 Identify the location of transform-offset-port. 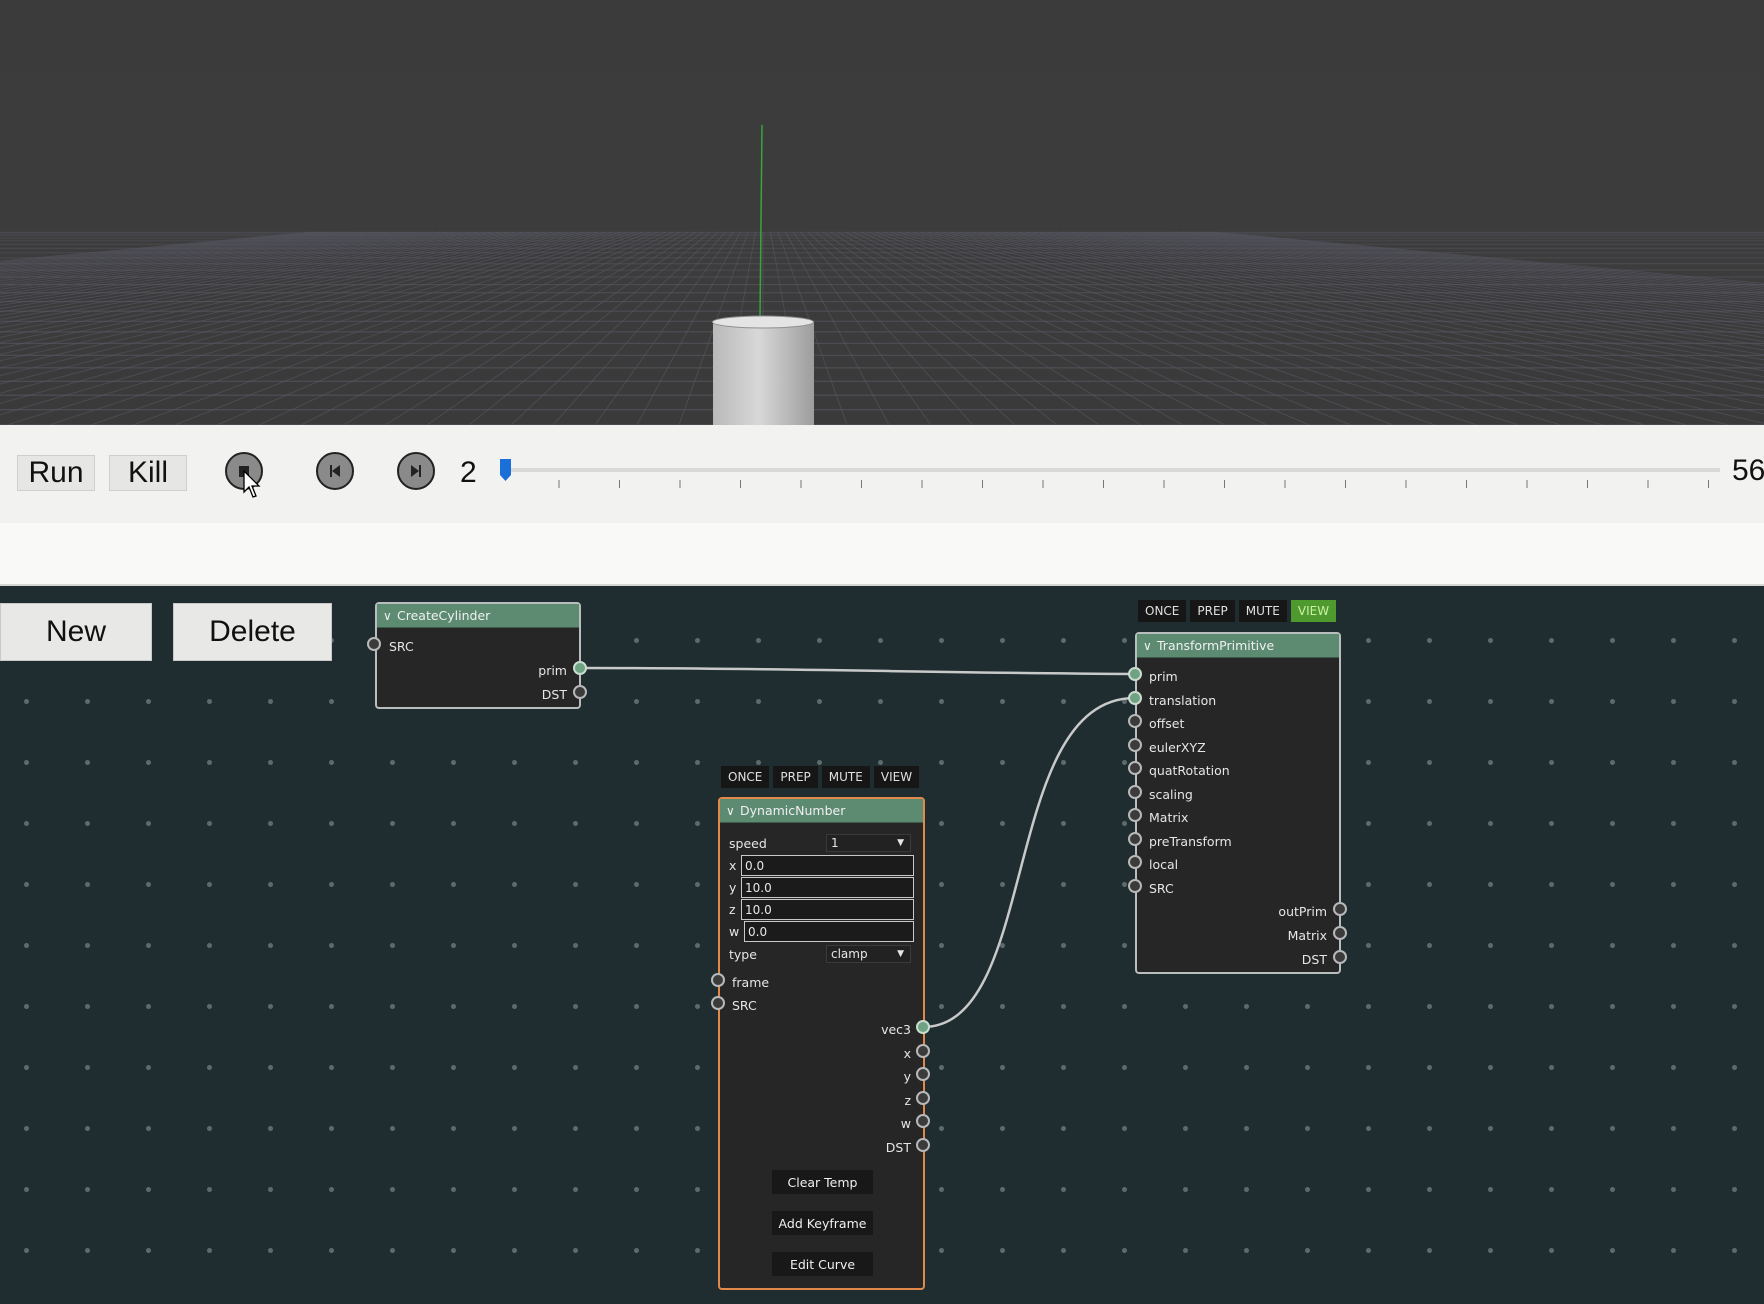
(1135, 721).